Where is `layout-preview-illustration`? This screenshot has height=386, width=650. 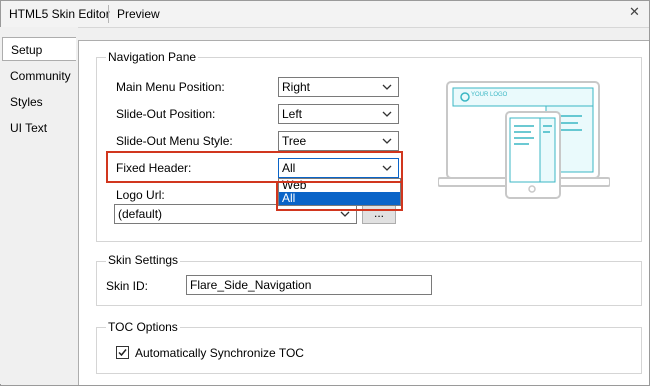
layout-preview-illustration is located at coordinates (524, 140).